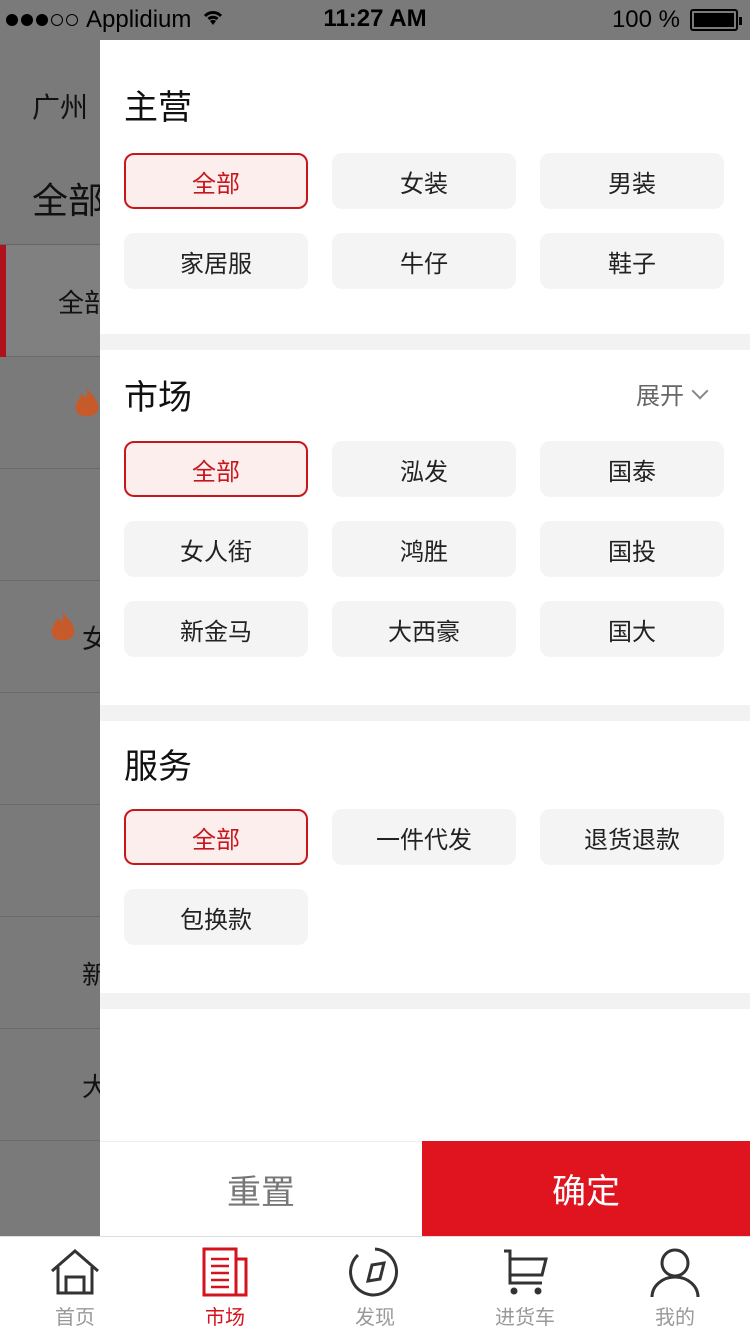 The height and width of the screenshot is (1334, 750). I want to click on tab-market: 市场, so click(225, 1285).